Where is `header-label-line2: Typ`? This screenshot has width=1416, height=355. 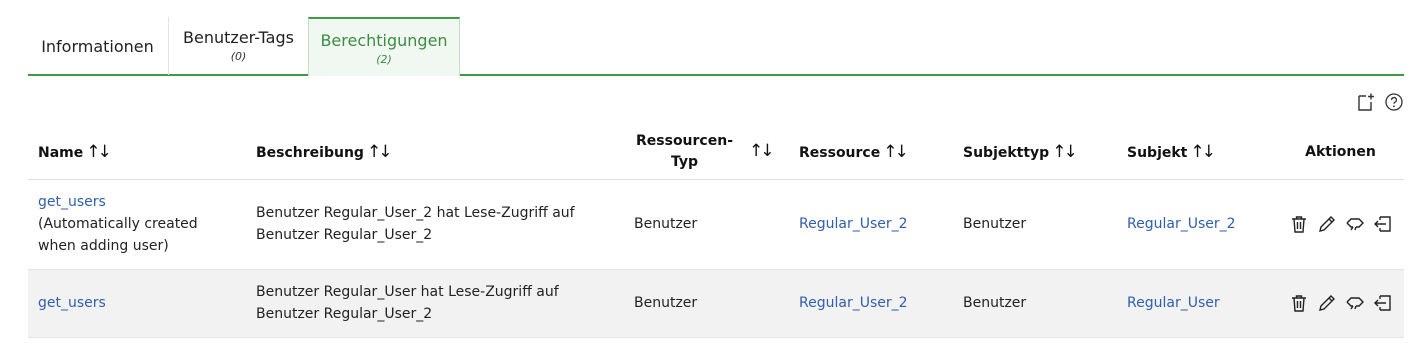
header-label-line2: Typ is located at coordinates (684, 162).